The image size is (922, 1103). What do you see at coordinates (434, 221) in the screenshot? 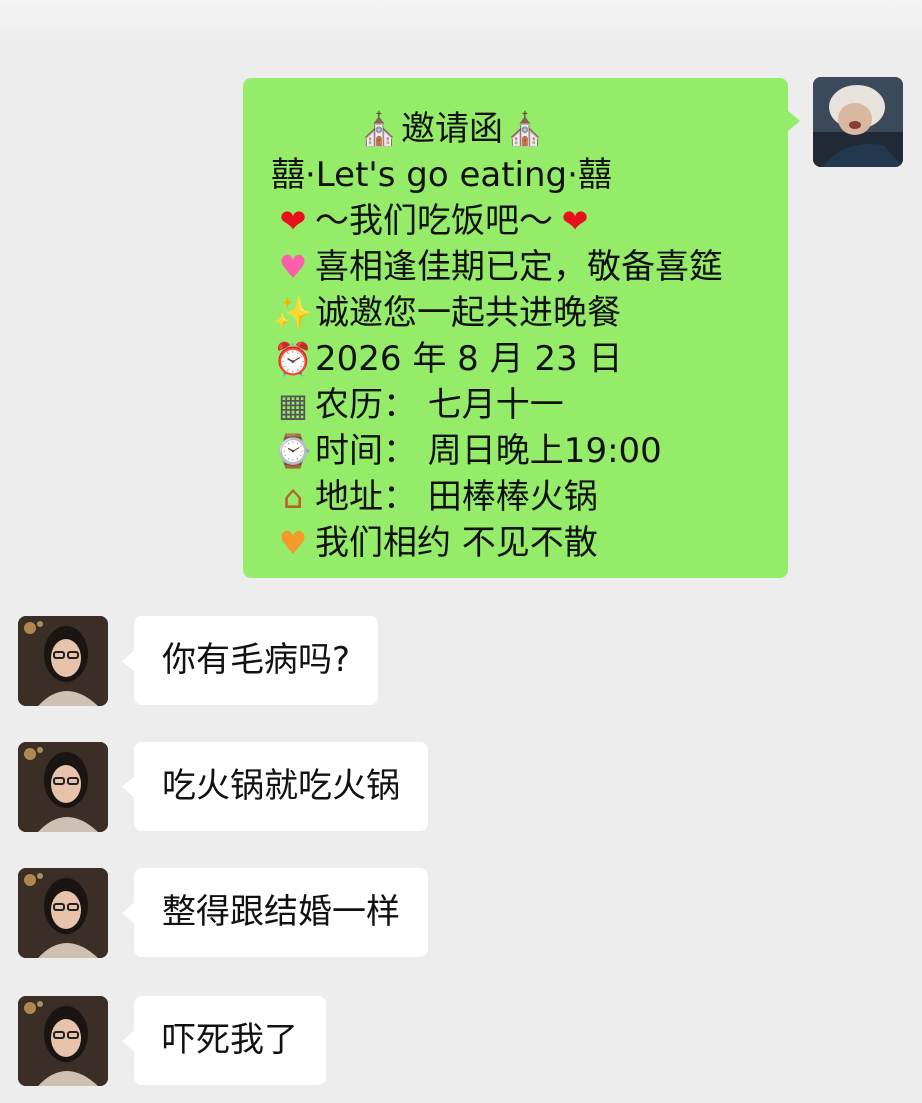
I see `invite-dinner-text: ～我们吃饭吧～` at bounding box center [434, 221].